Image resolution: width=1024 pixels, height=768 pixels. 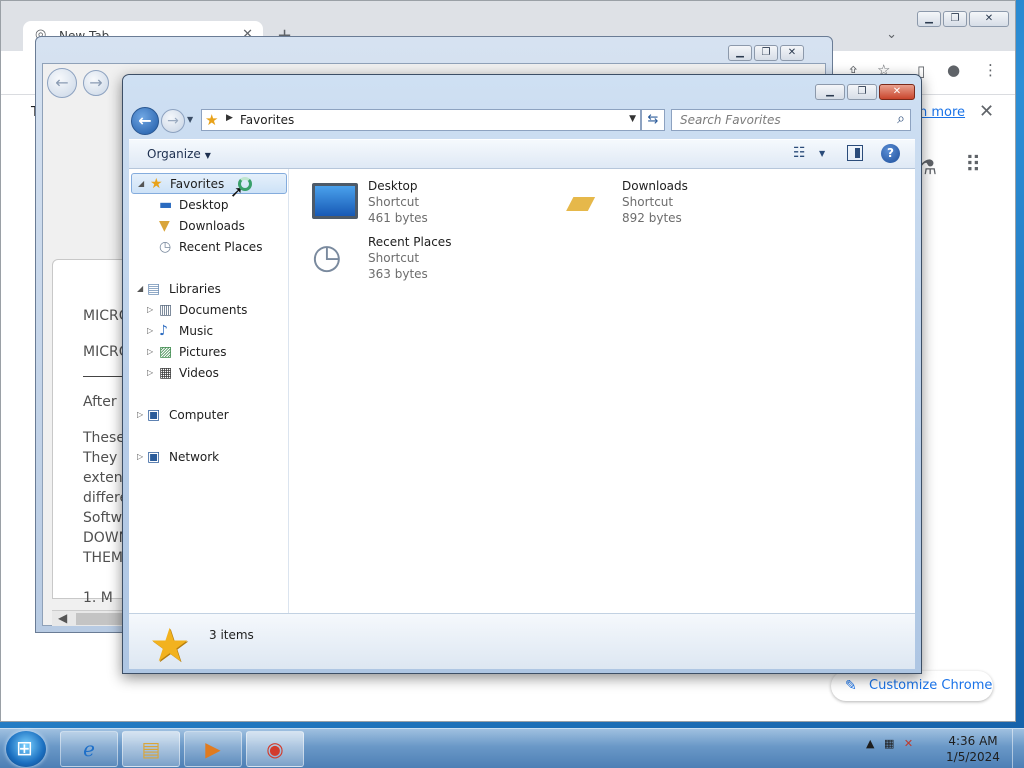 What do you see at coordinates (908, 743) in the screenshot?
I see `volume-muted-icon: ✕` at bounding box center [908, 743].